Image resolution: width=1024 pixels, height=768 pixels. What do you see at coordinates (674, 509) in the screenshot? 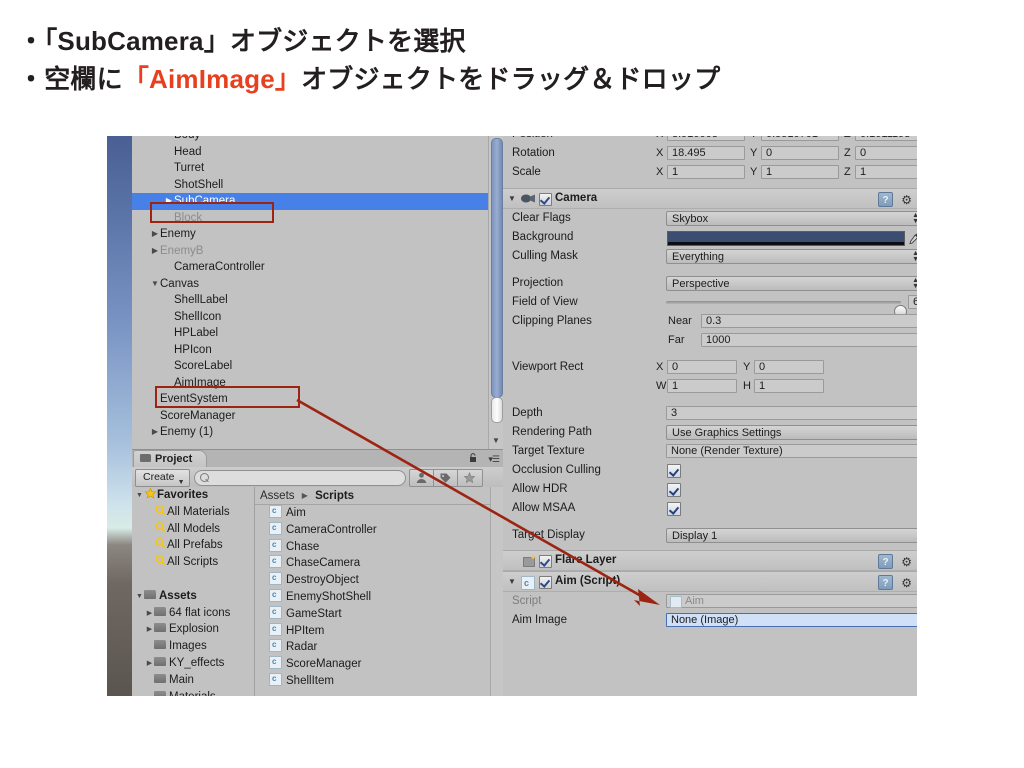
I see `allow-msaa-checkbox` at bounding box center [674, 509].